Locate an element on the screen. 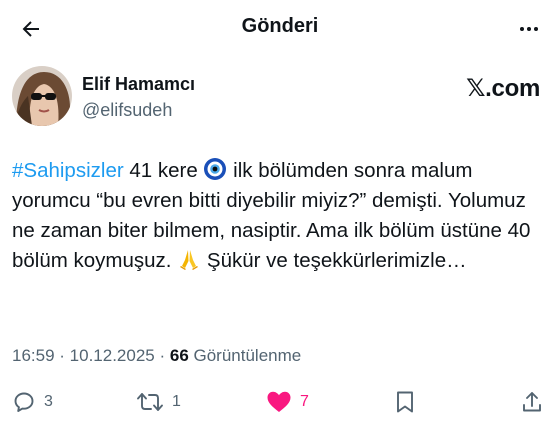 The height and width of the screenshot is (424, 560). reply-count: 3 is located at coordinates (48, 401).